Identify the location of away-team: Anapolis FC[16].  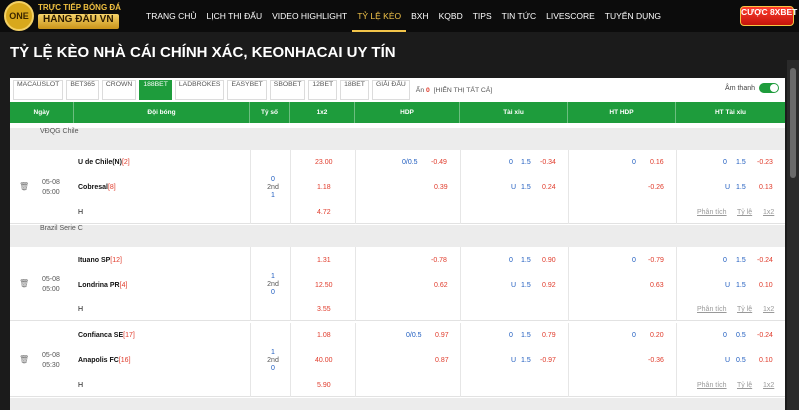
(104, 360).